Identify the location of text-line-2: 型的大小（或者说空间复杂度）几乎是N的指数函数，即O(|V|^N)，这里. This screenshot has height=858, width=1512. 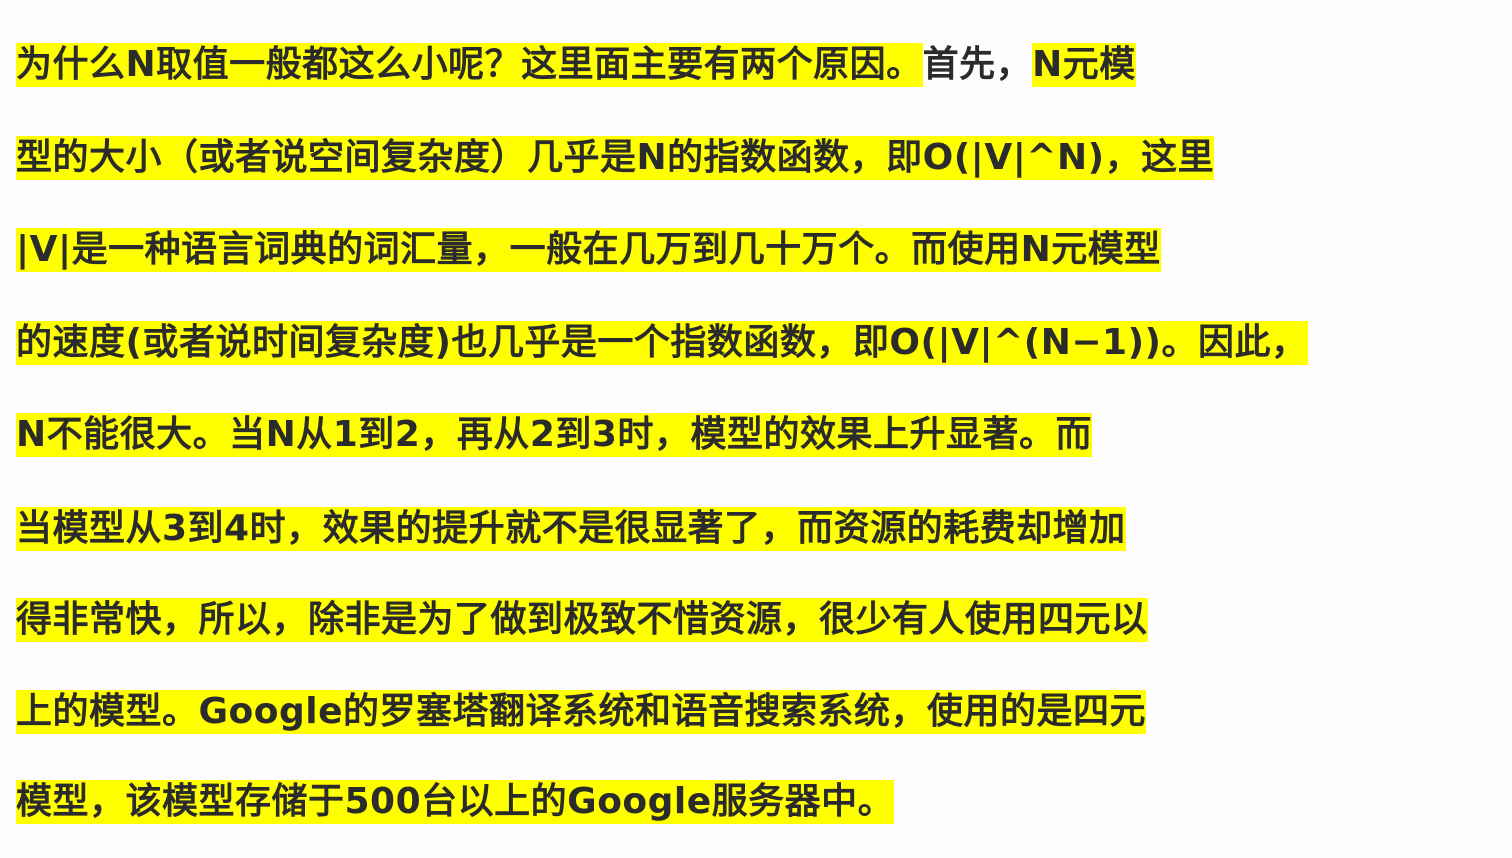
(754, 158).